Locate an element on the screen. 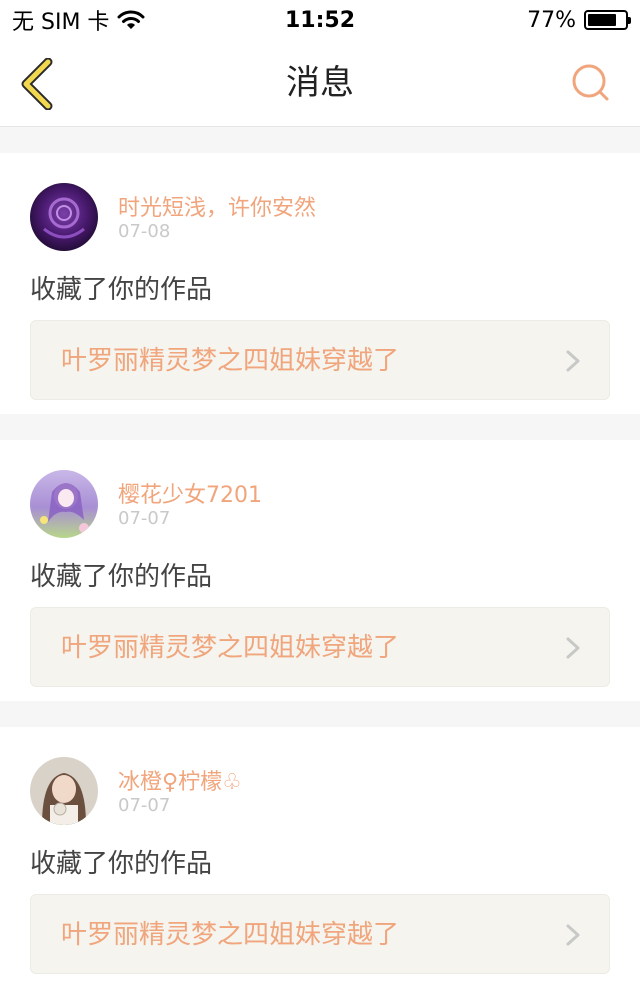 The width and height of the screenshot is (640, 988). anime-girl-avatar is located at coordinates (64, 504).